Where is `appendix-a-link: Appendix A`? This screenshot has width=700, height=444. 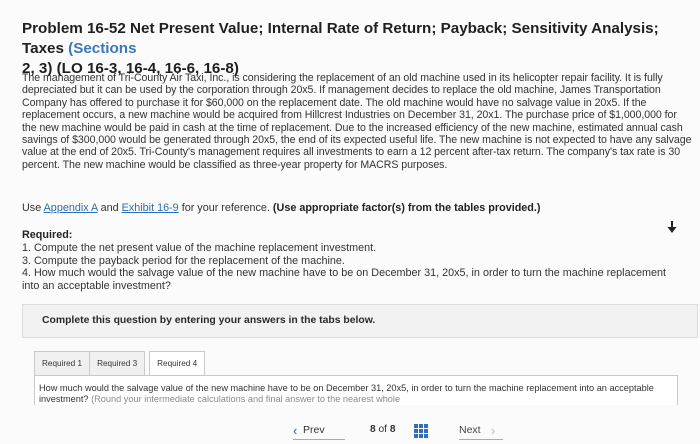 appendix-a-link: Appendix A is located at coordinates (71, 208).